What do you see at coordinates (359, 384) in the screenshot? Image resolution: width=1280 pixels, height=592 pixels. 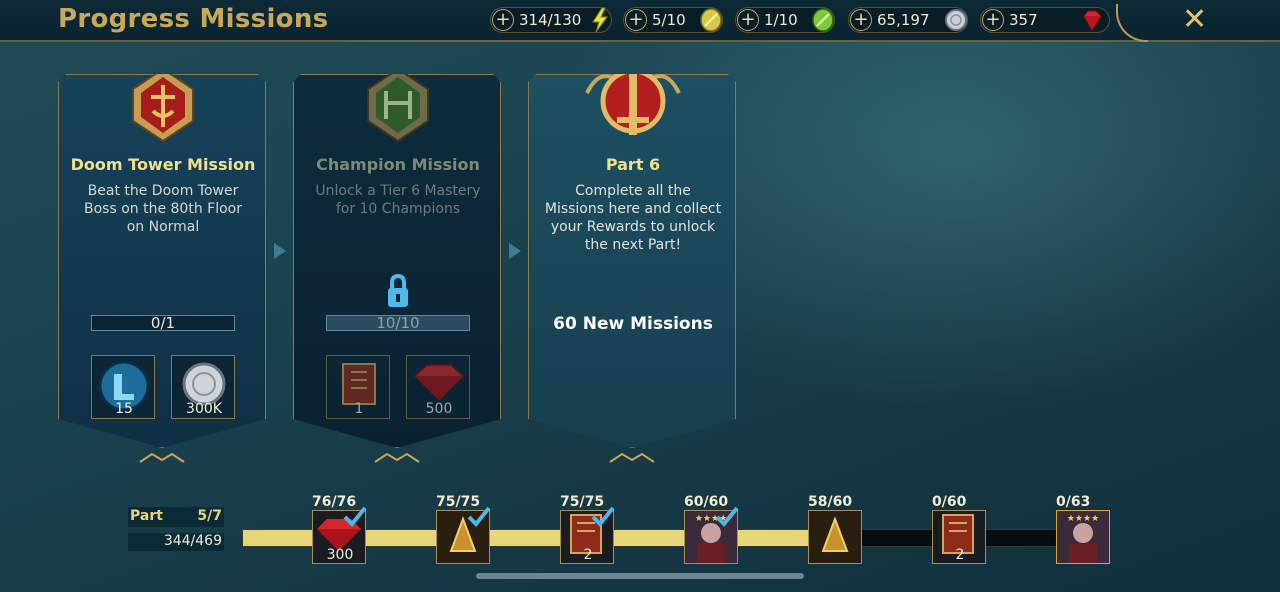 I see `tome-icon` at bounding box center [359, 384].